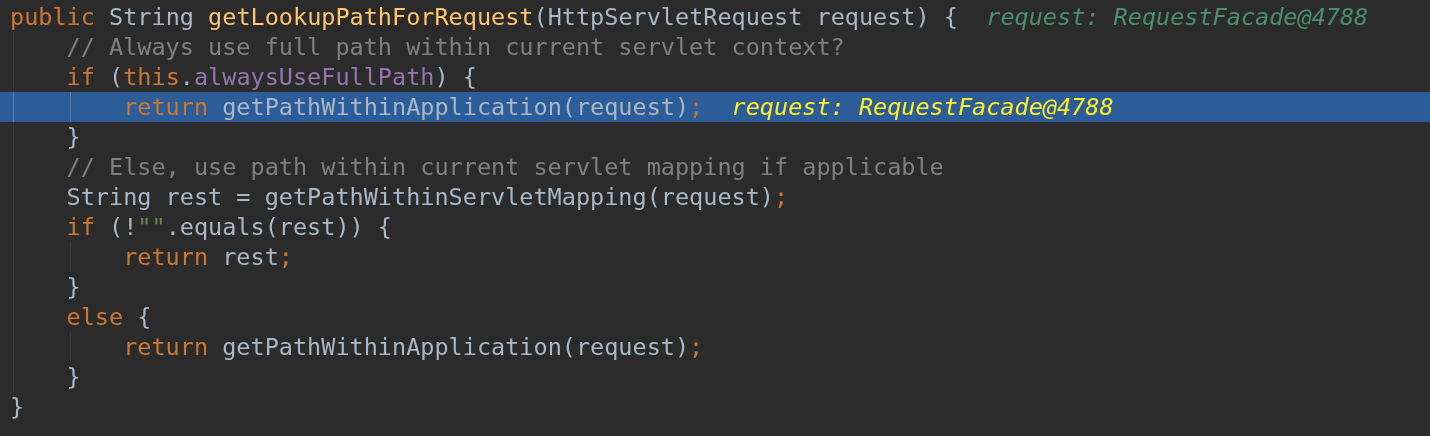 The width and height of the screenshot is (1430, 436). I want to click on code-line: else {, so click(109, 317).